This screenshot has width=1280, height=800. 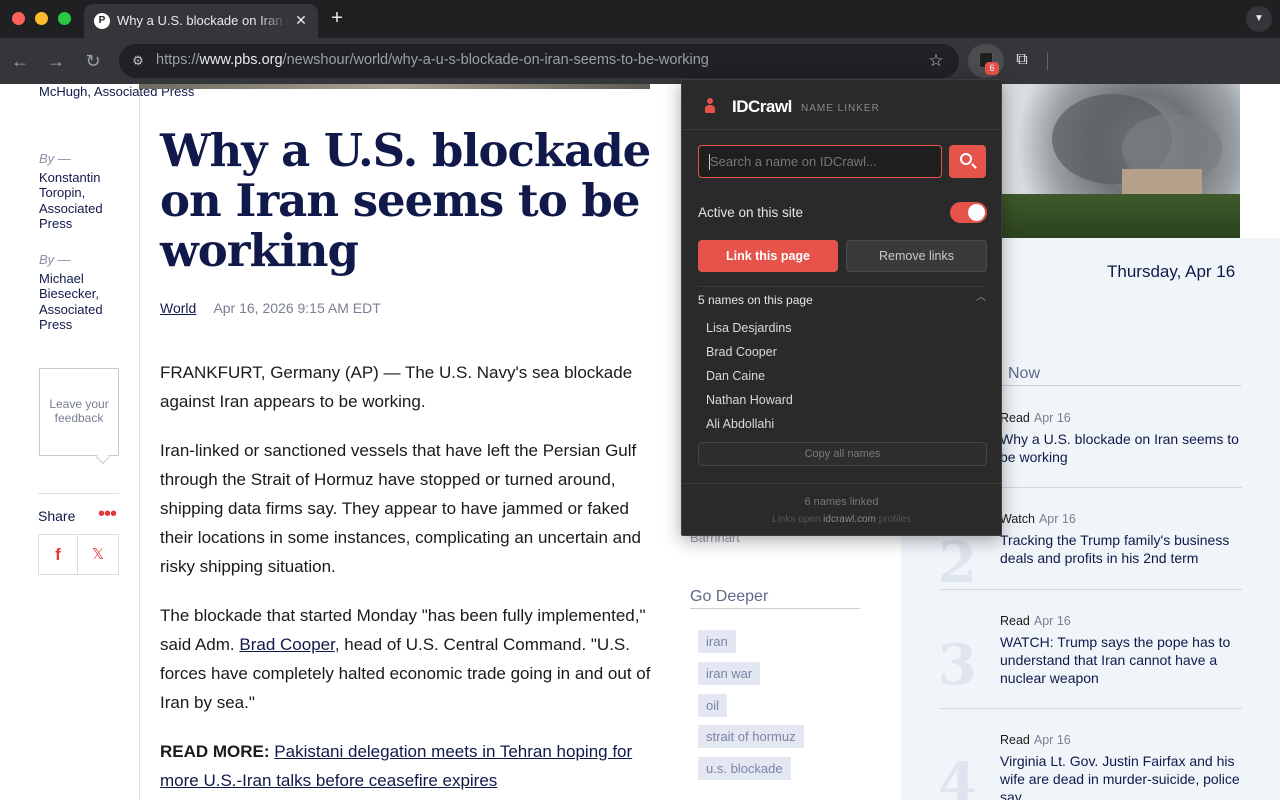 I want to click on detected-name: Ali Abdollahi, so click(x=740, y=424).